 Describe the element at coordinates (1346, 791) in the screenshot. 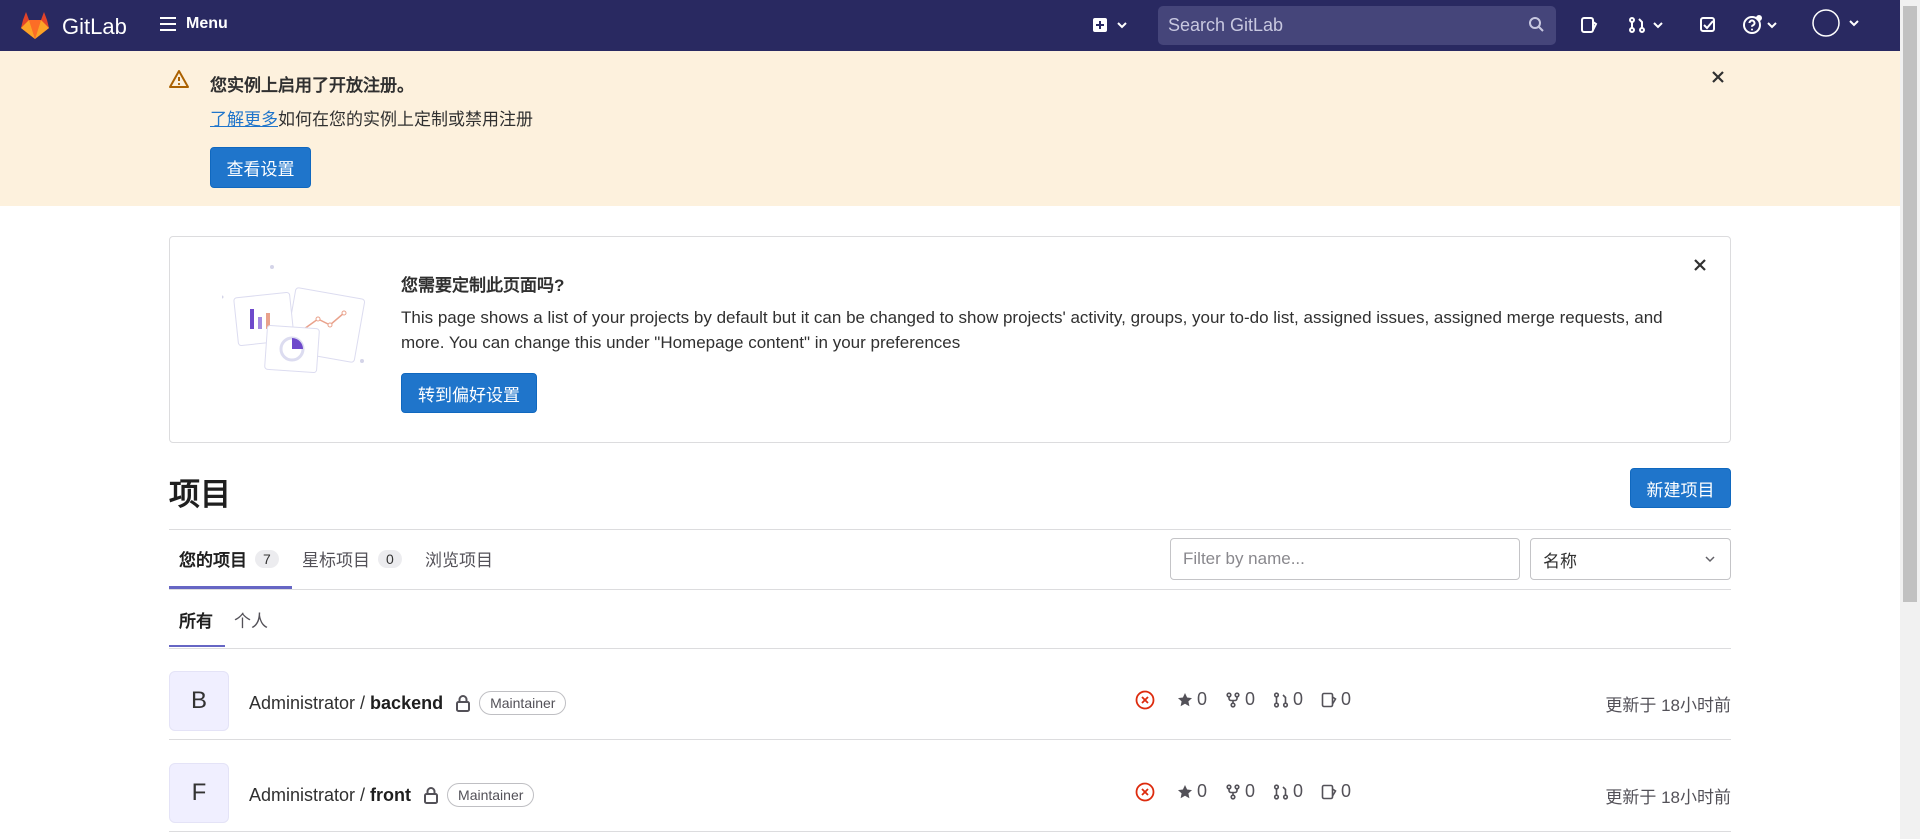

I see `issues-value: 0` at that location.